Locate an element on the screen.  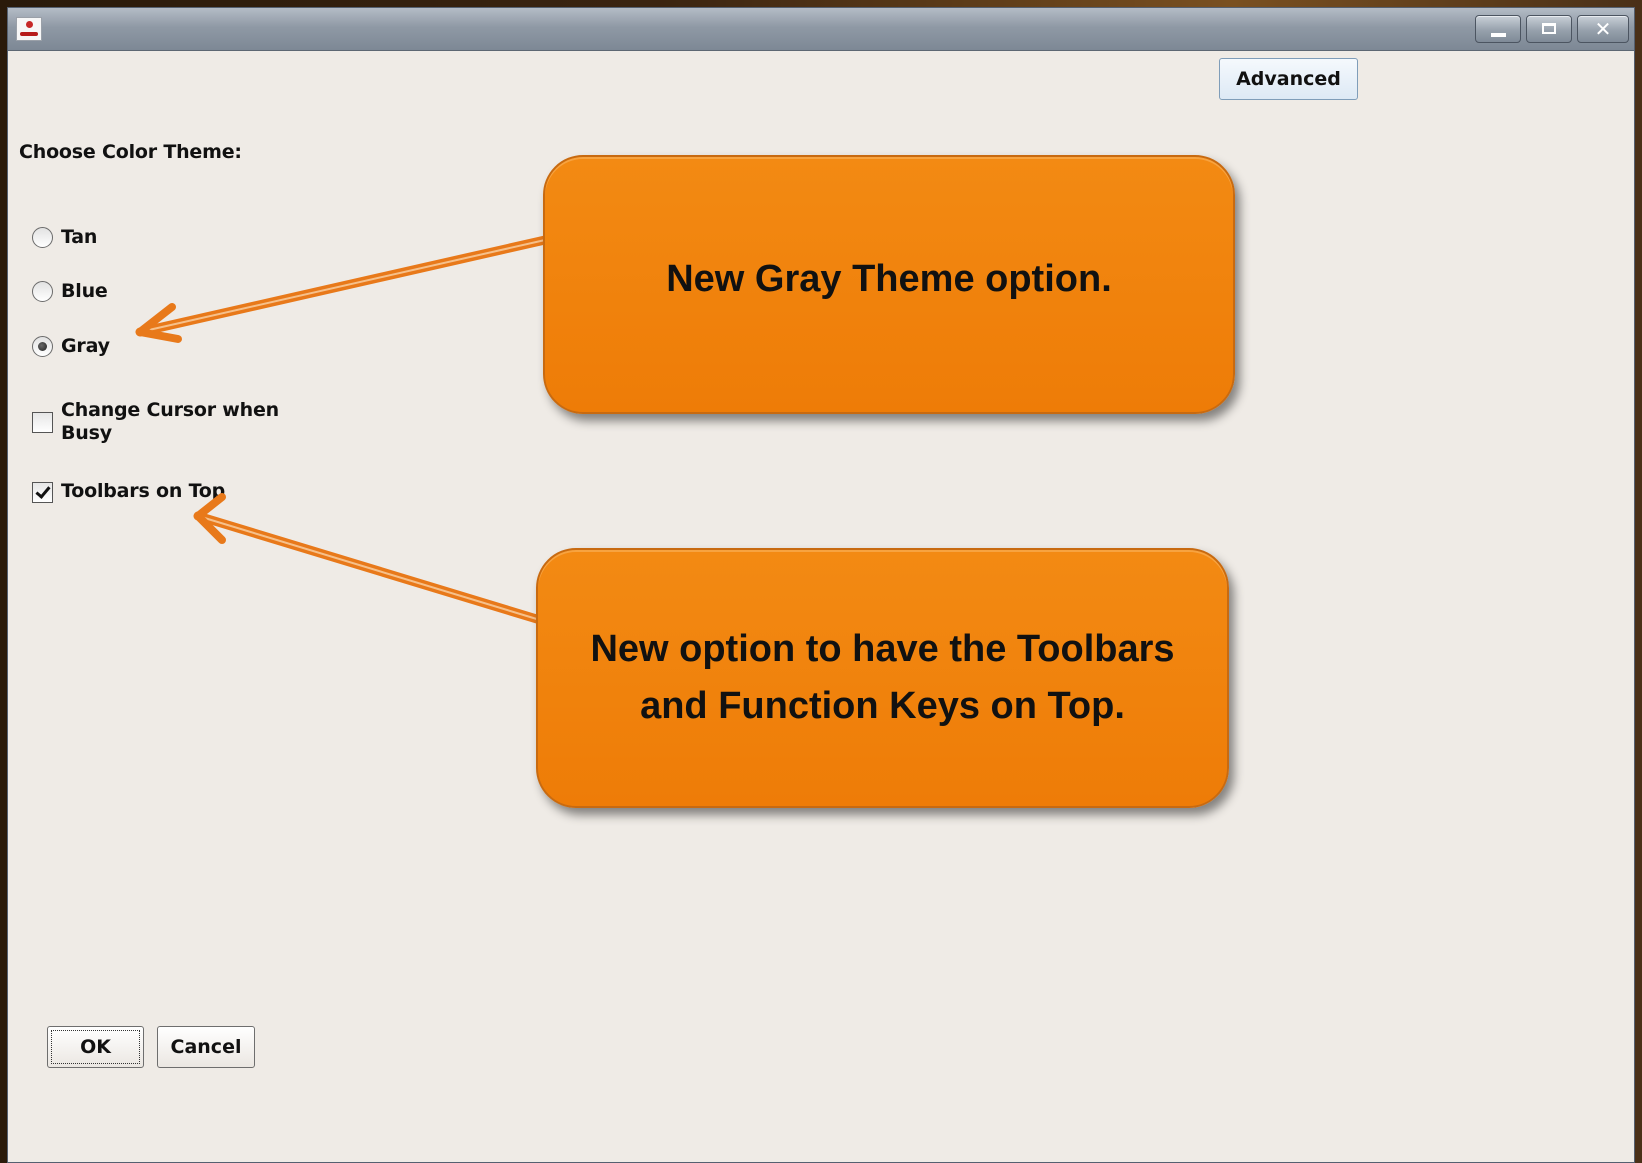
minimize-button is located at coordinates (1498, 29).